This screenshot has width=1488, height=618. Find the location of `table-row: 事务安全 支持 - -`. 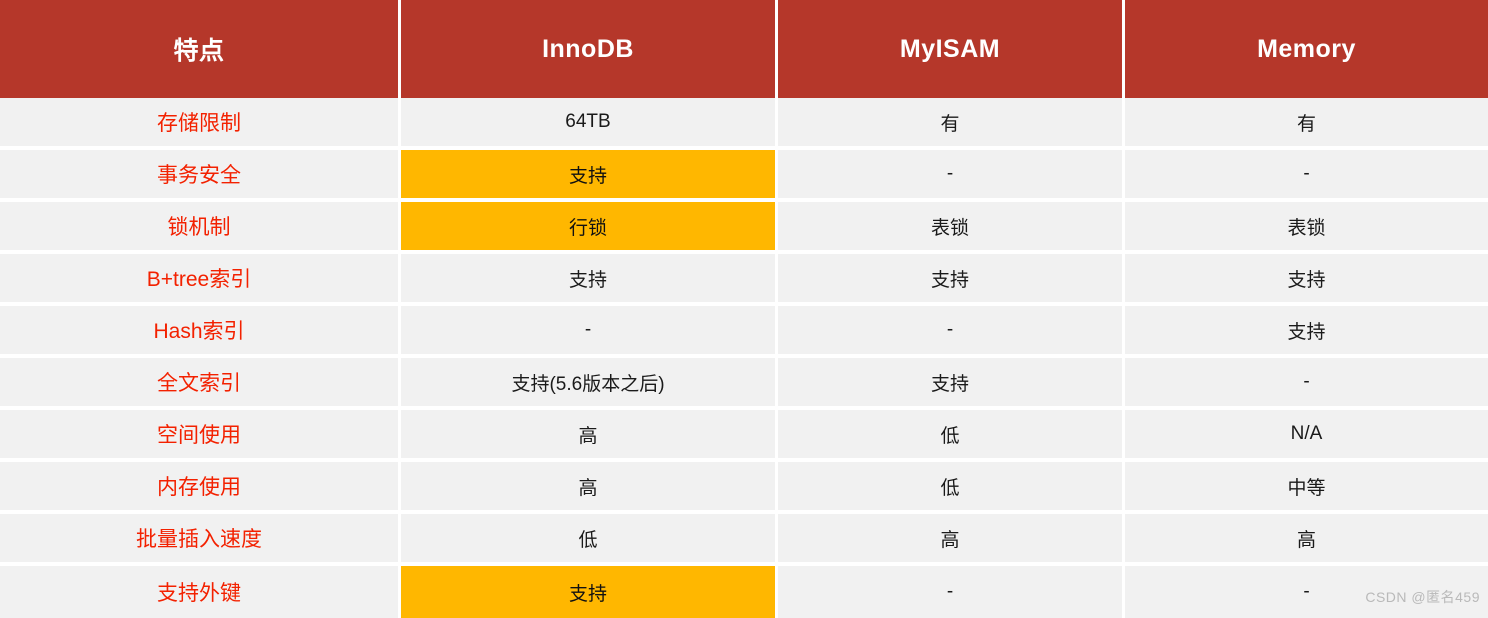

table-row: 事务安全 支持 - - is located at coordinates (744, 176).